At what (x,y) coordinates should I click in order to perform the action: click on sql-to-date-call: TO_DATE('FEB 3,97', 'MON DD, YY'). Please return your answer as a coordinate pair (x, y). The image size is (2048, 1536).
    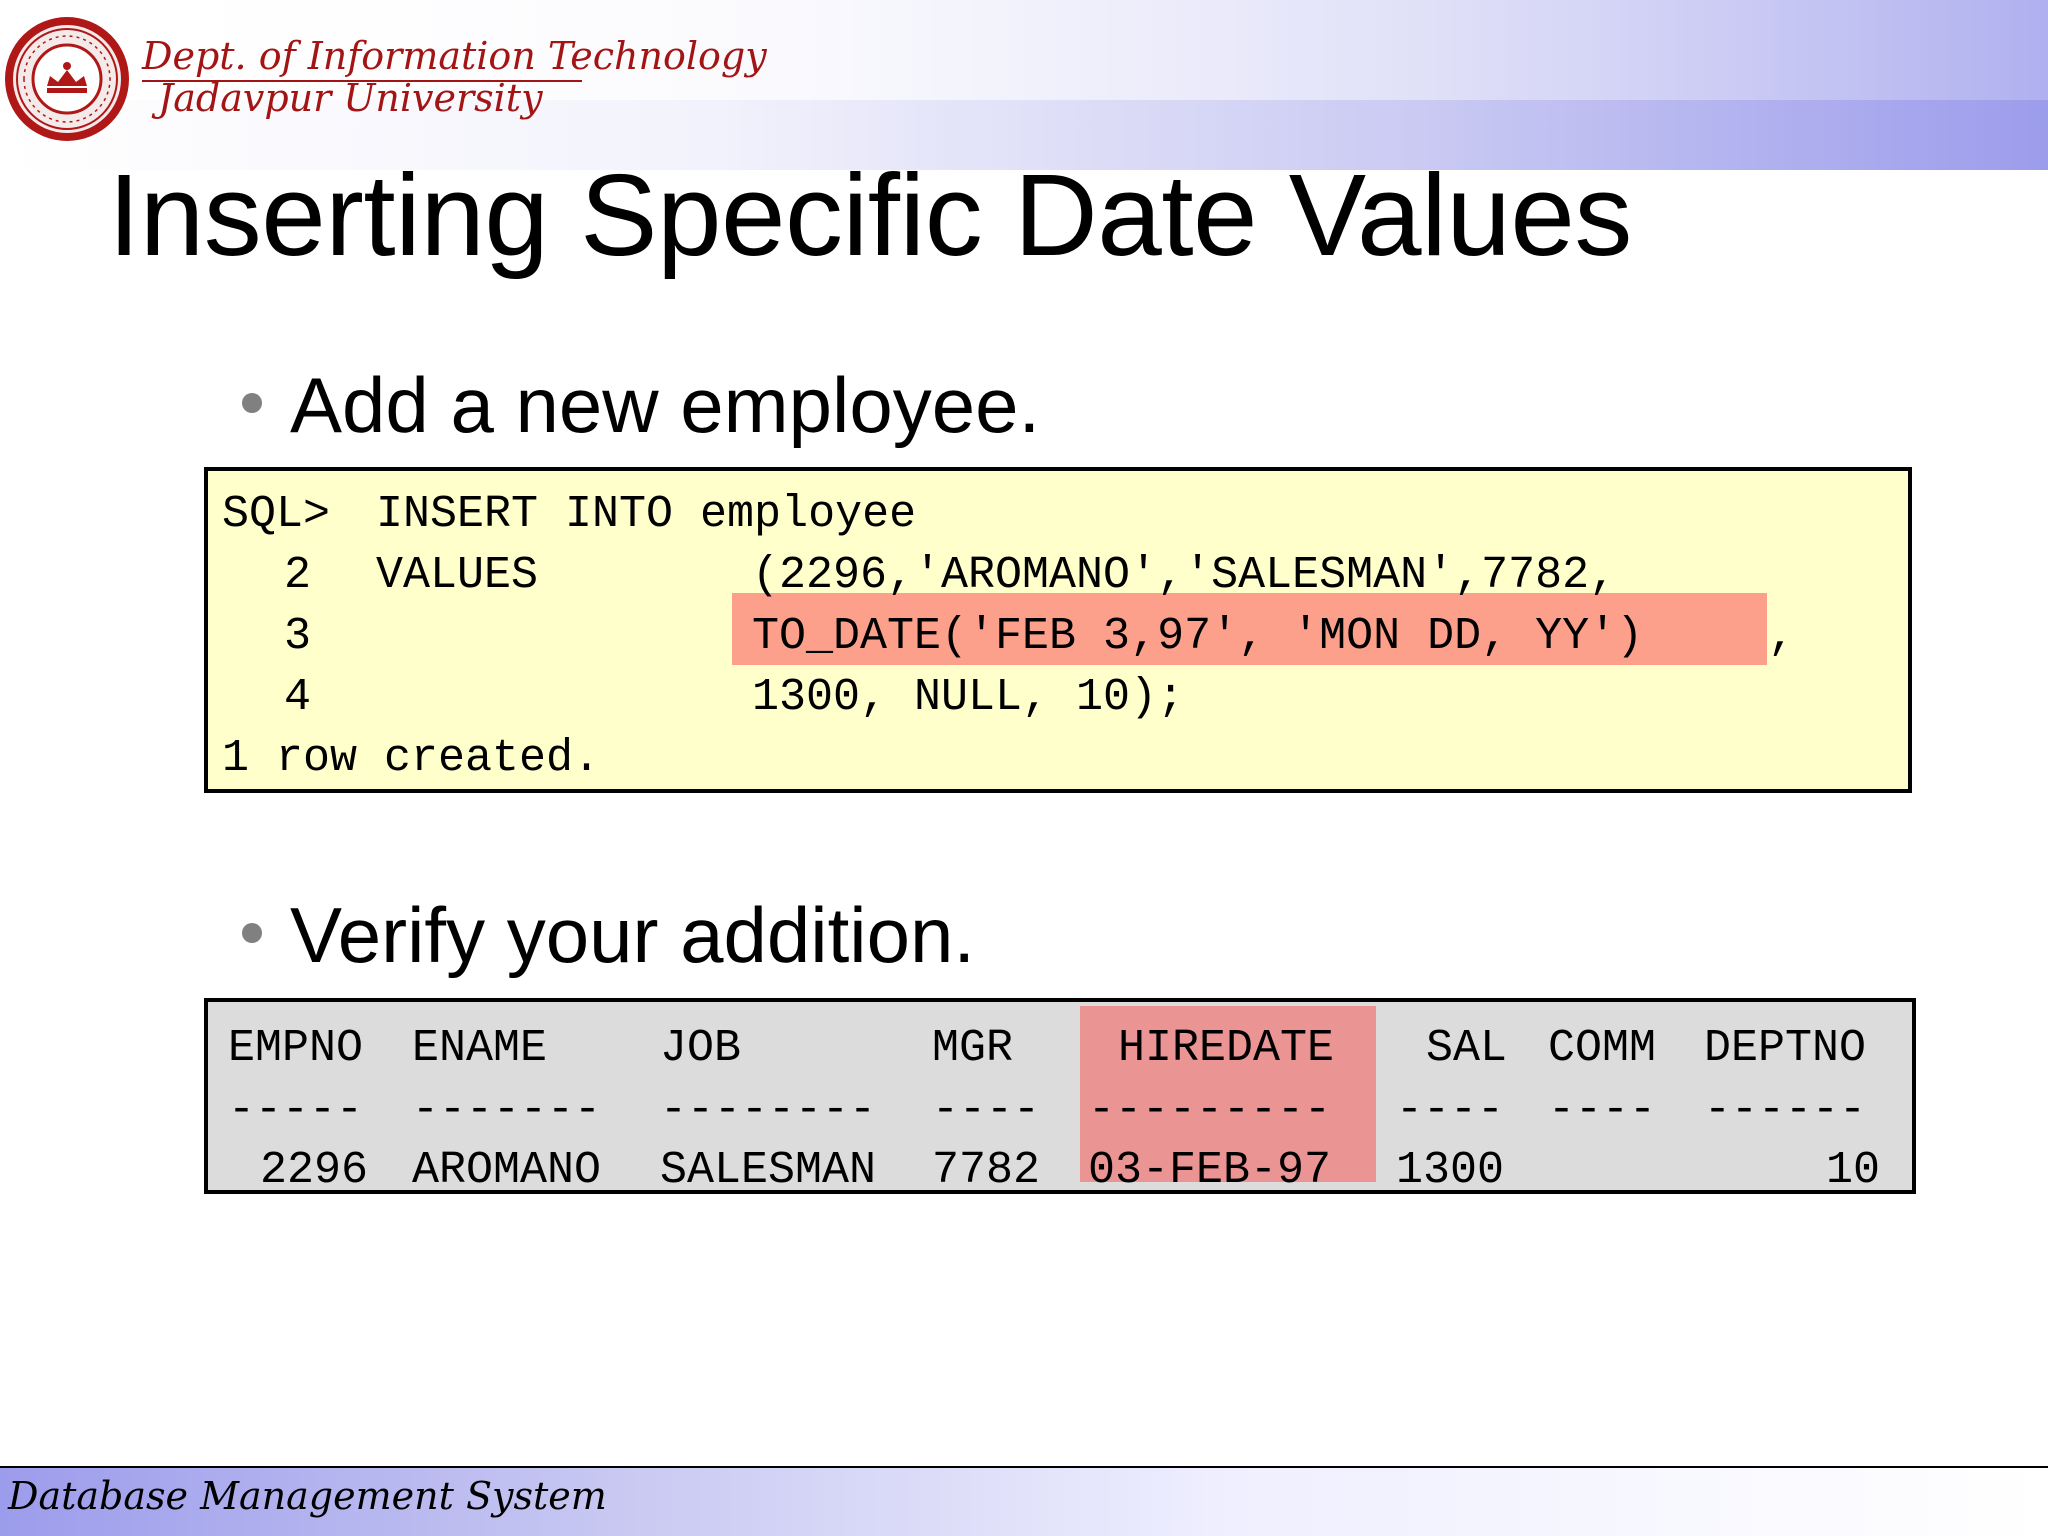
    Looking at the image, I should click on (1198, 636).